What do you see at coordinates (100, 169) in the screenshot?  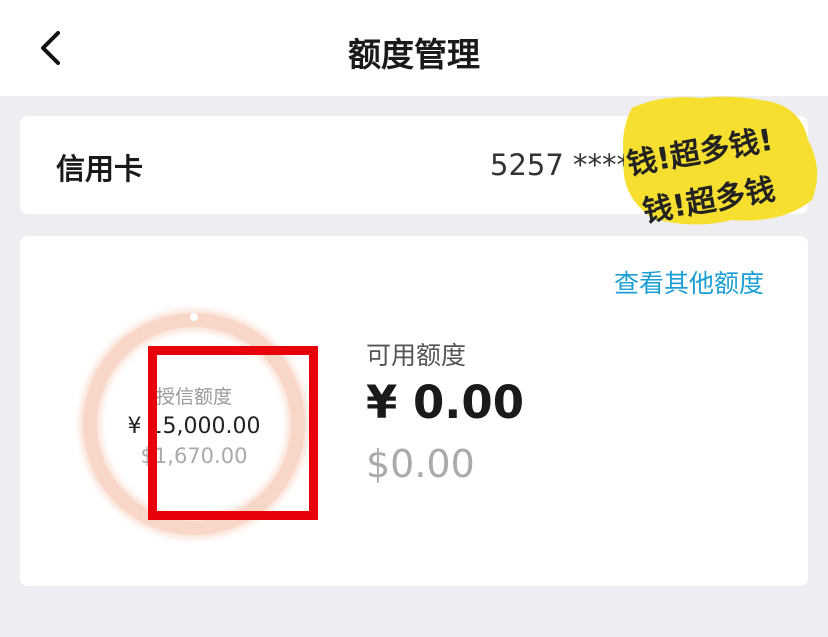 I see `card-type-label: 信用卡` at bounding box center [100, 169].